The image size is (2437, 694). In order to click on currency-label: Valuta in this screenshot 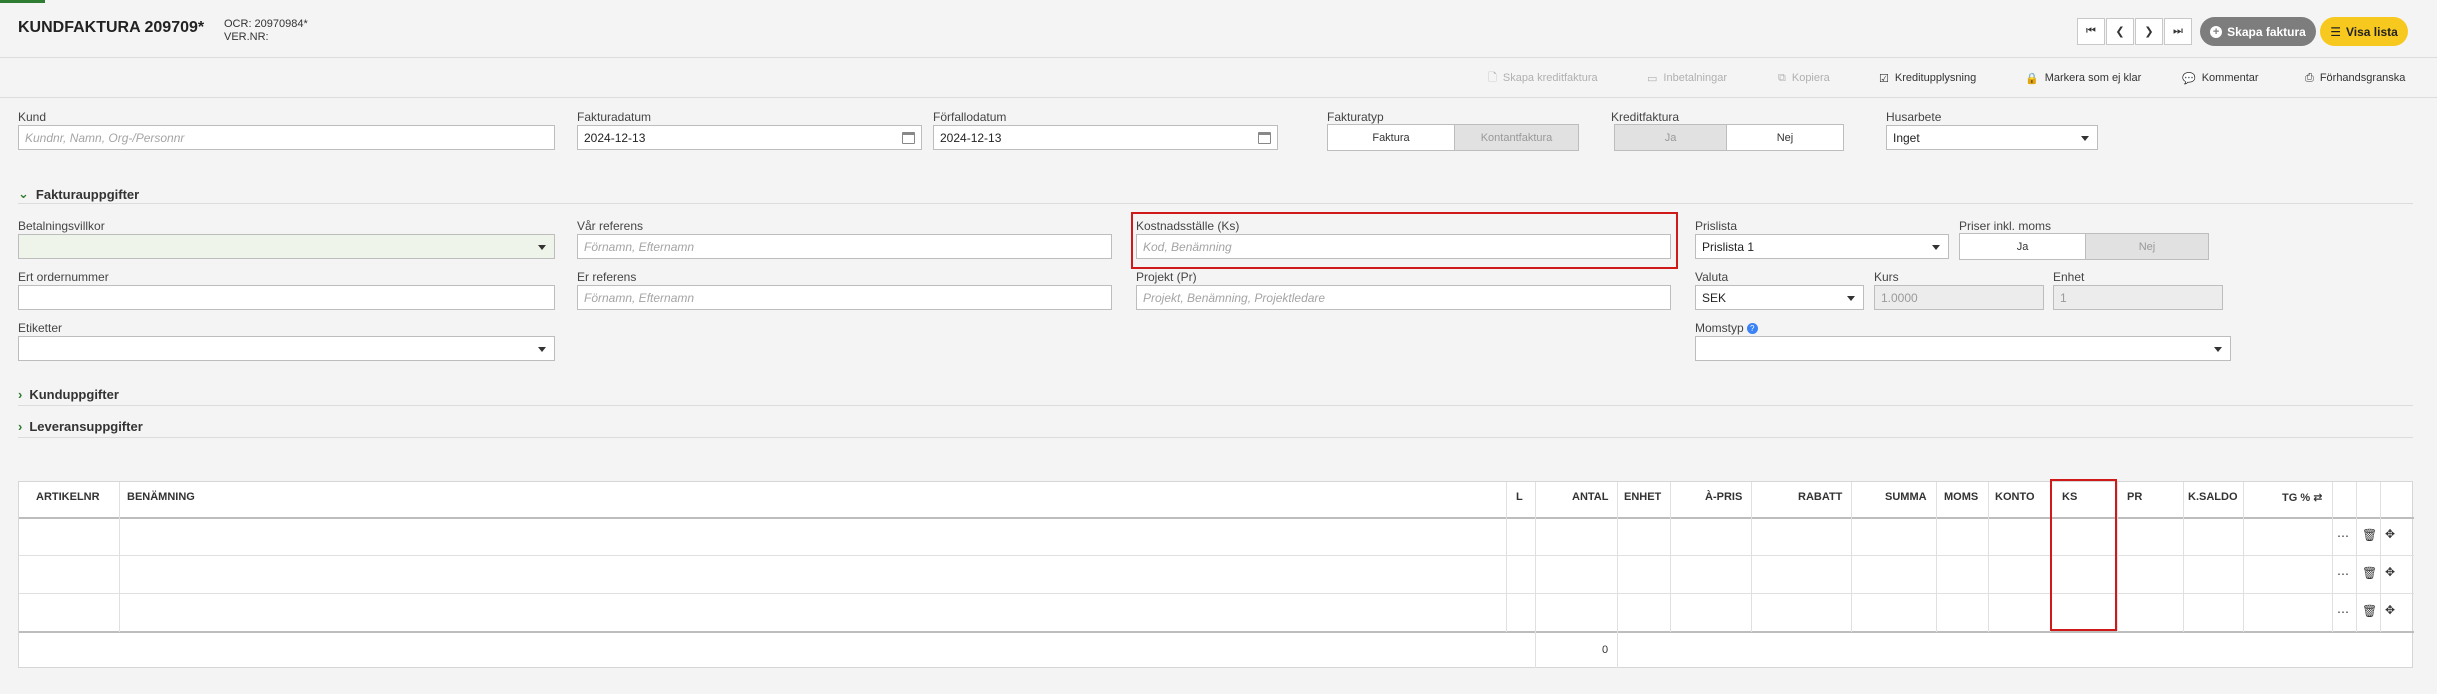, I will do `click(1712, 277)`.